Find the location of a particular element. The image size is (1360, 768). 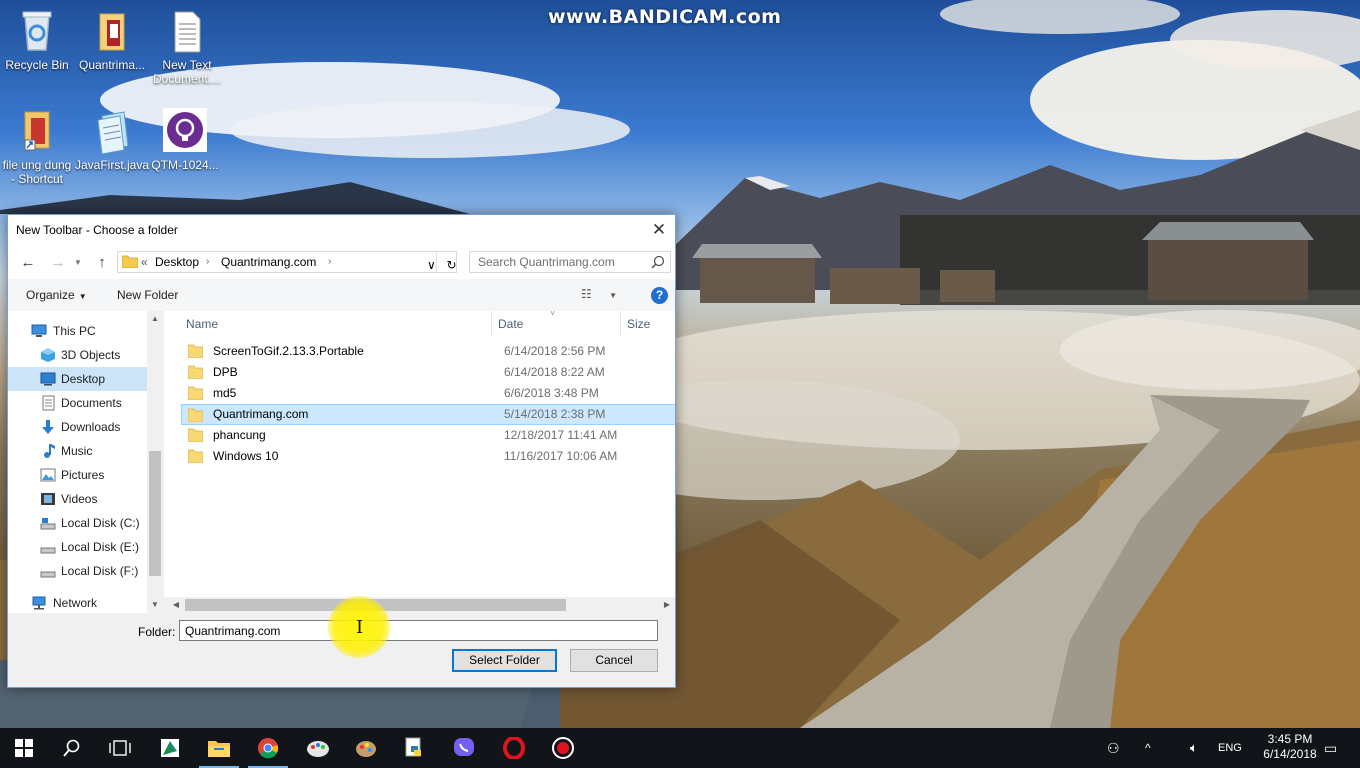

nav-item-this-pc: This PC is located at coordinates (77, 331).